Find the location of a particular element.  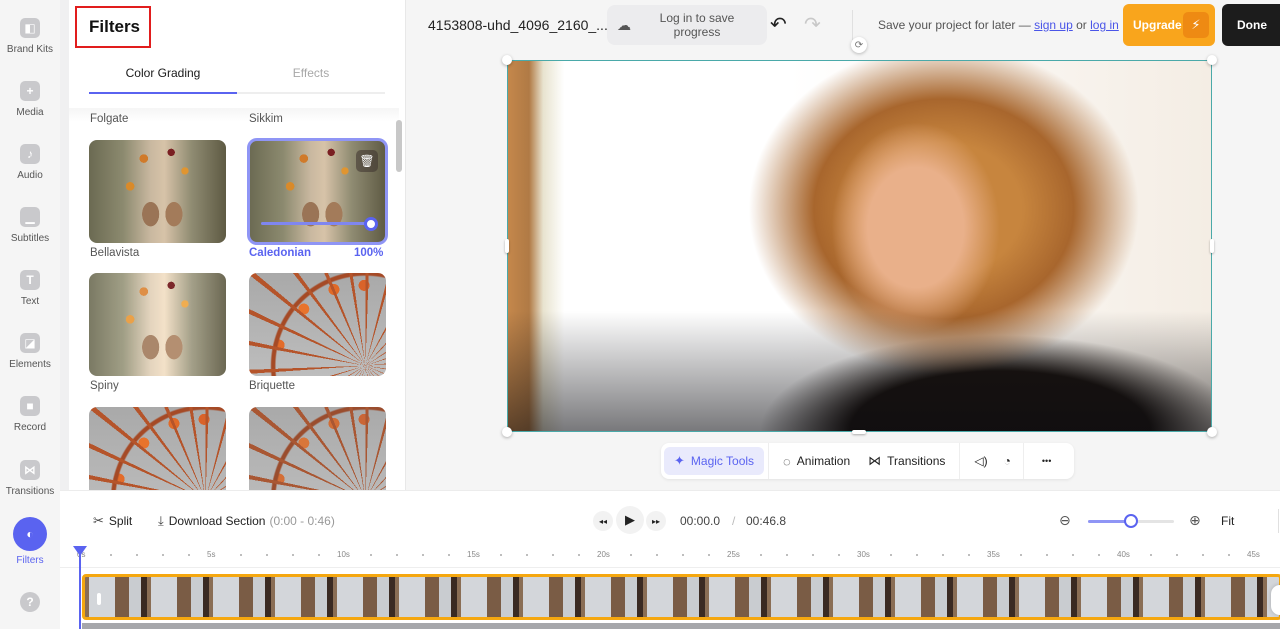

sidebar-item-audio: ♪ Audio is located at coordinates (30, 162).